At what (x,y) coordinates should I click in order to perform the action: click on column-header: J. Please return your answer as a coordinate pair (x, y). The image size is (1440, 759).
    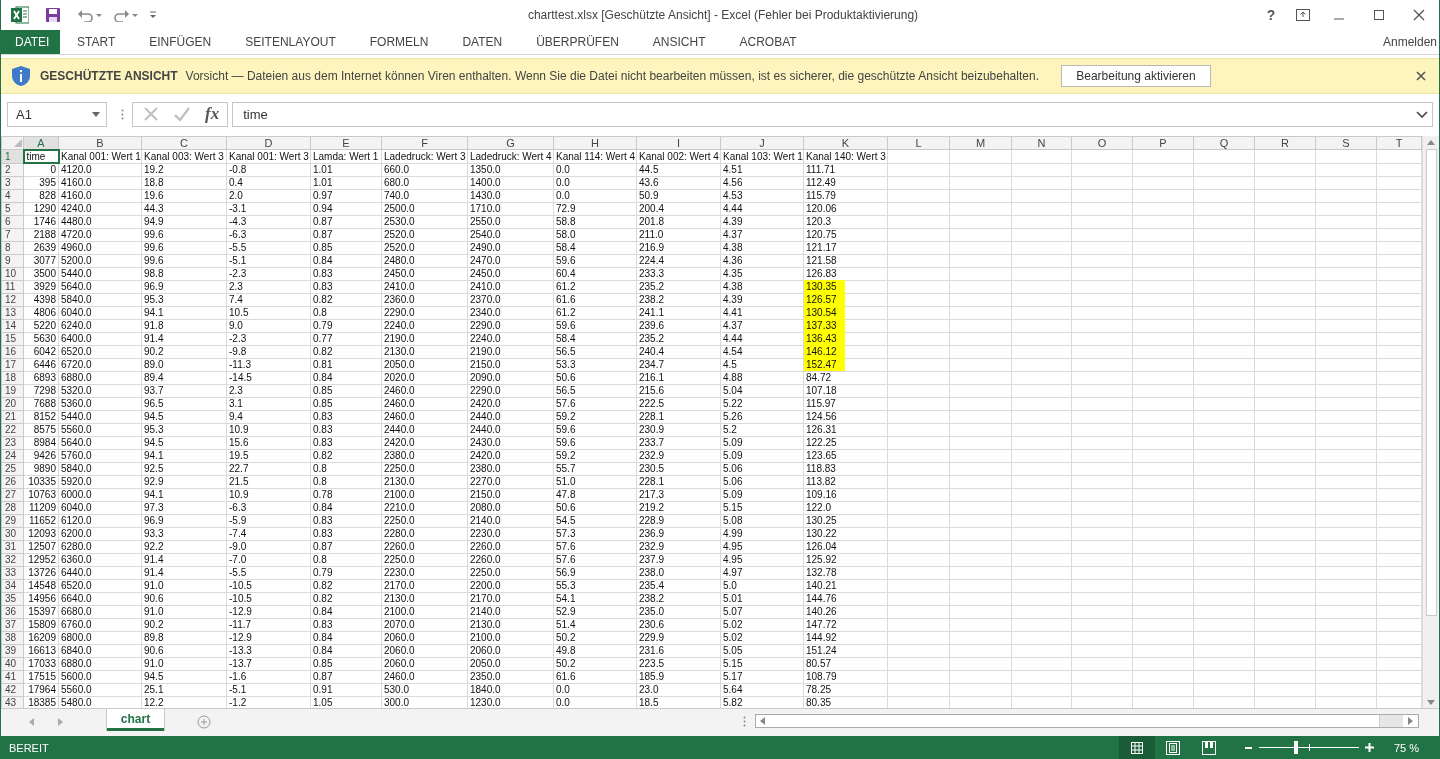
    Looking at the image, I should click on (762, 143).